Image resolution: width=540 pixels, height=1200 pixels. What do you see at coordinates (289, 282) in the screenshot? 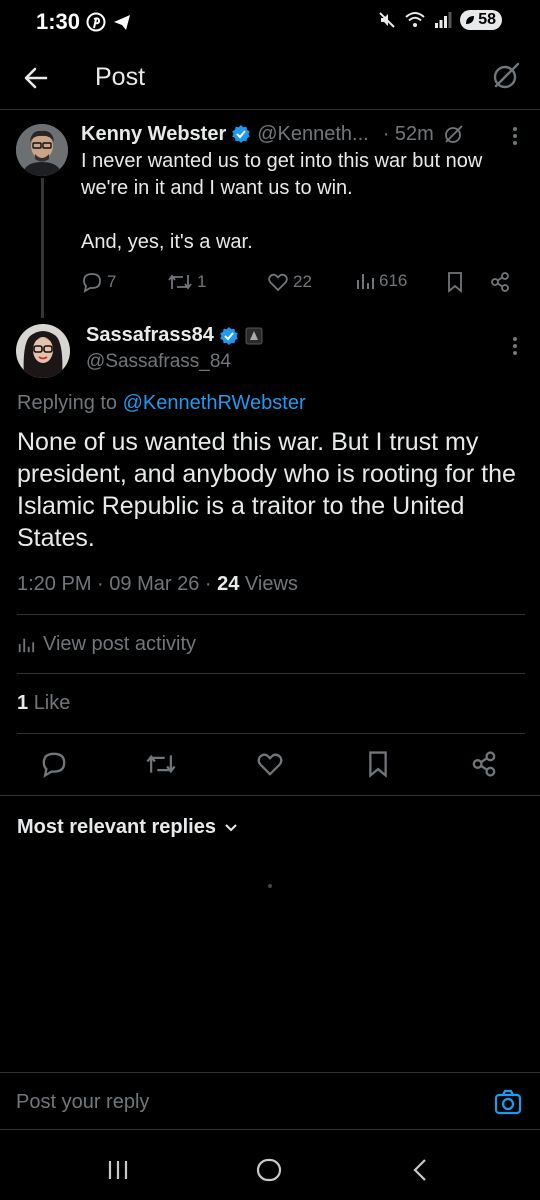
I see `parent-like-button: 22` at bounding box center [289, 282].